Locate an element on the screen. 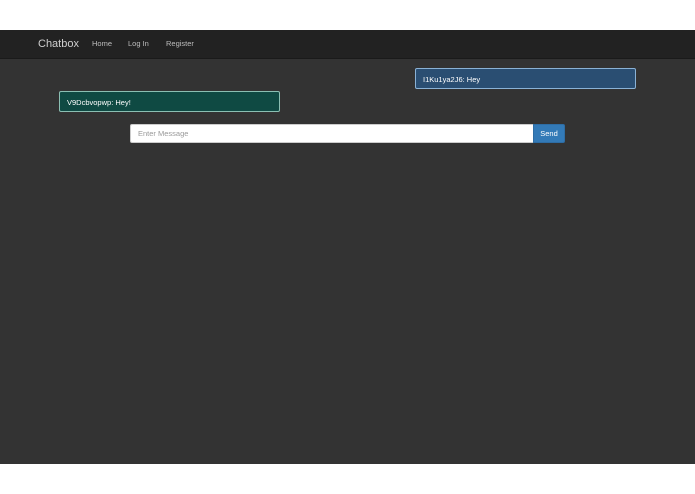 The width and height of the screenshot is (695, 494). navbar: Chatbox Home Log In Register is located at coordinates (347, 44).